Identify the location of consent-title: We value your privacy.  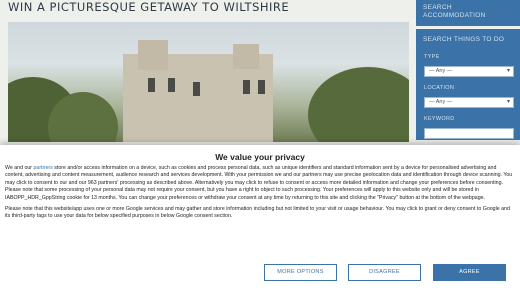
(260, 157).